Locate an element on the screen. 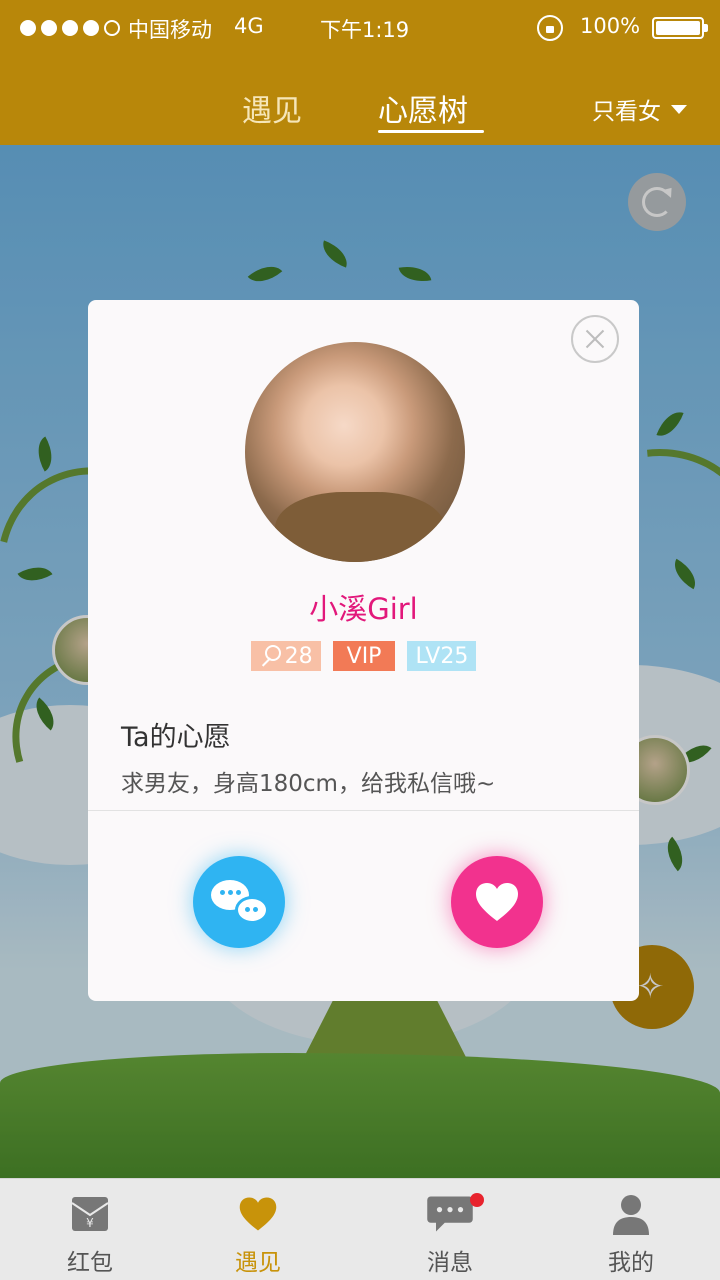 Image resolution: width=720 pixels, height=1280 pixels. tab-meet: 遇见 is located at coordinates (272, 108).